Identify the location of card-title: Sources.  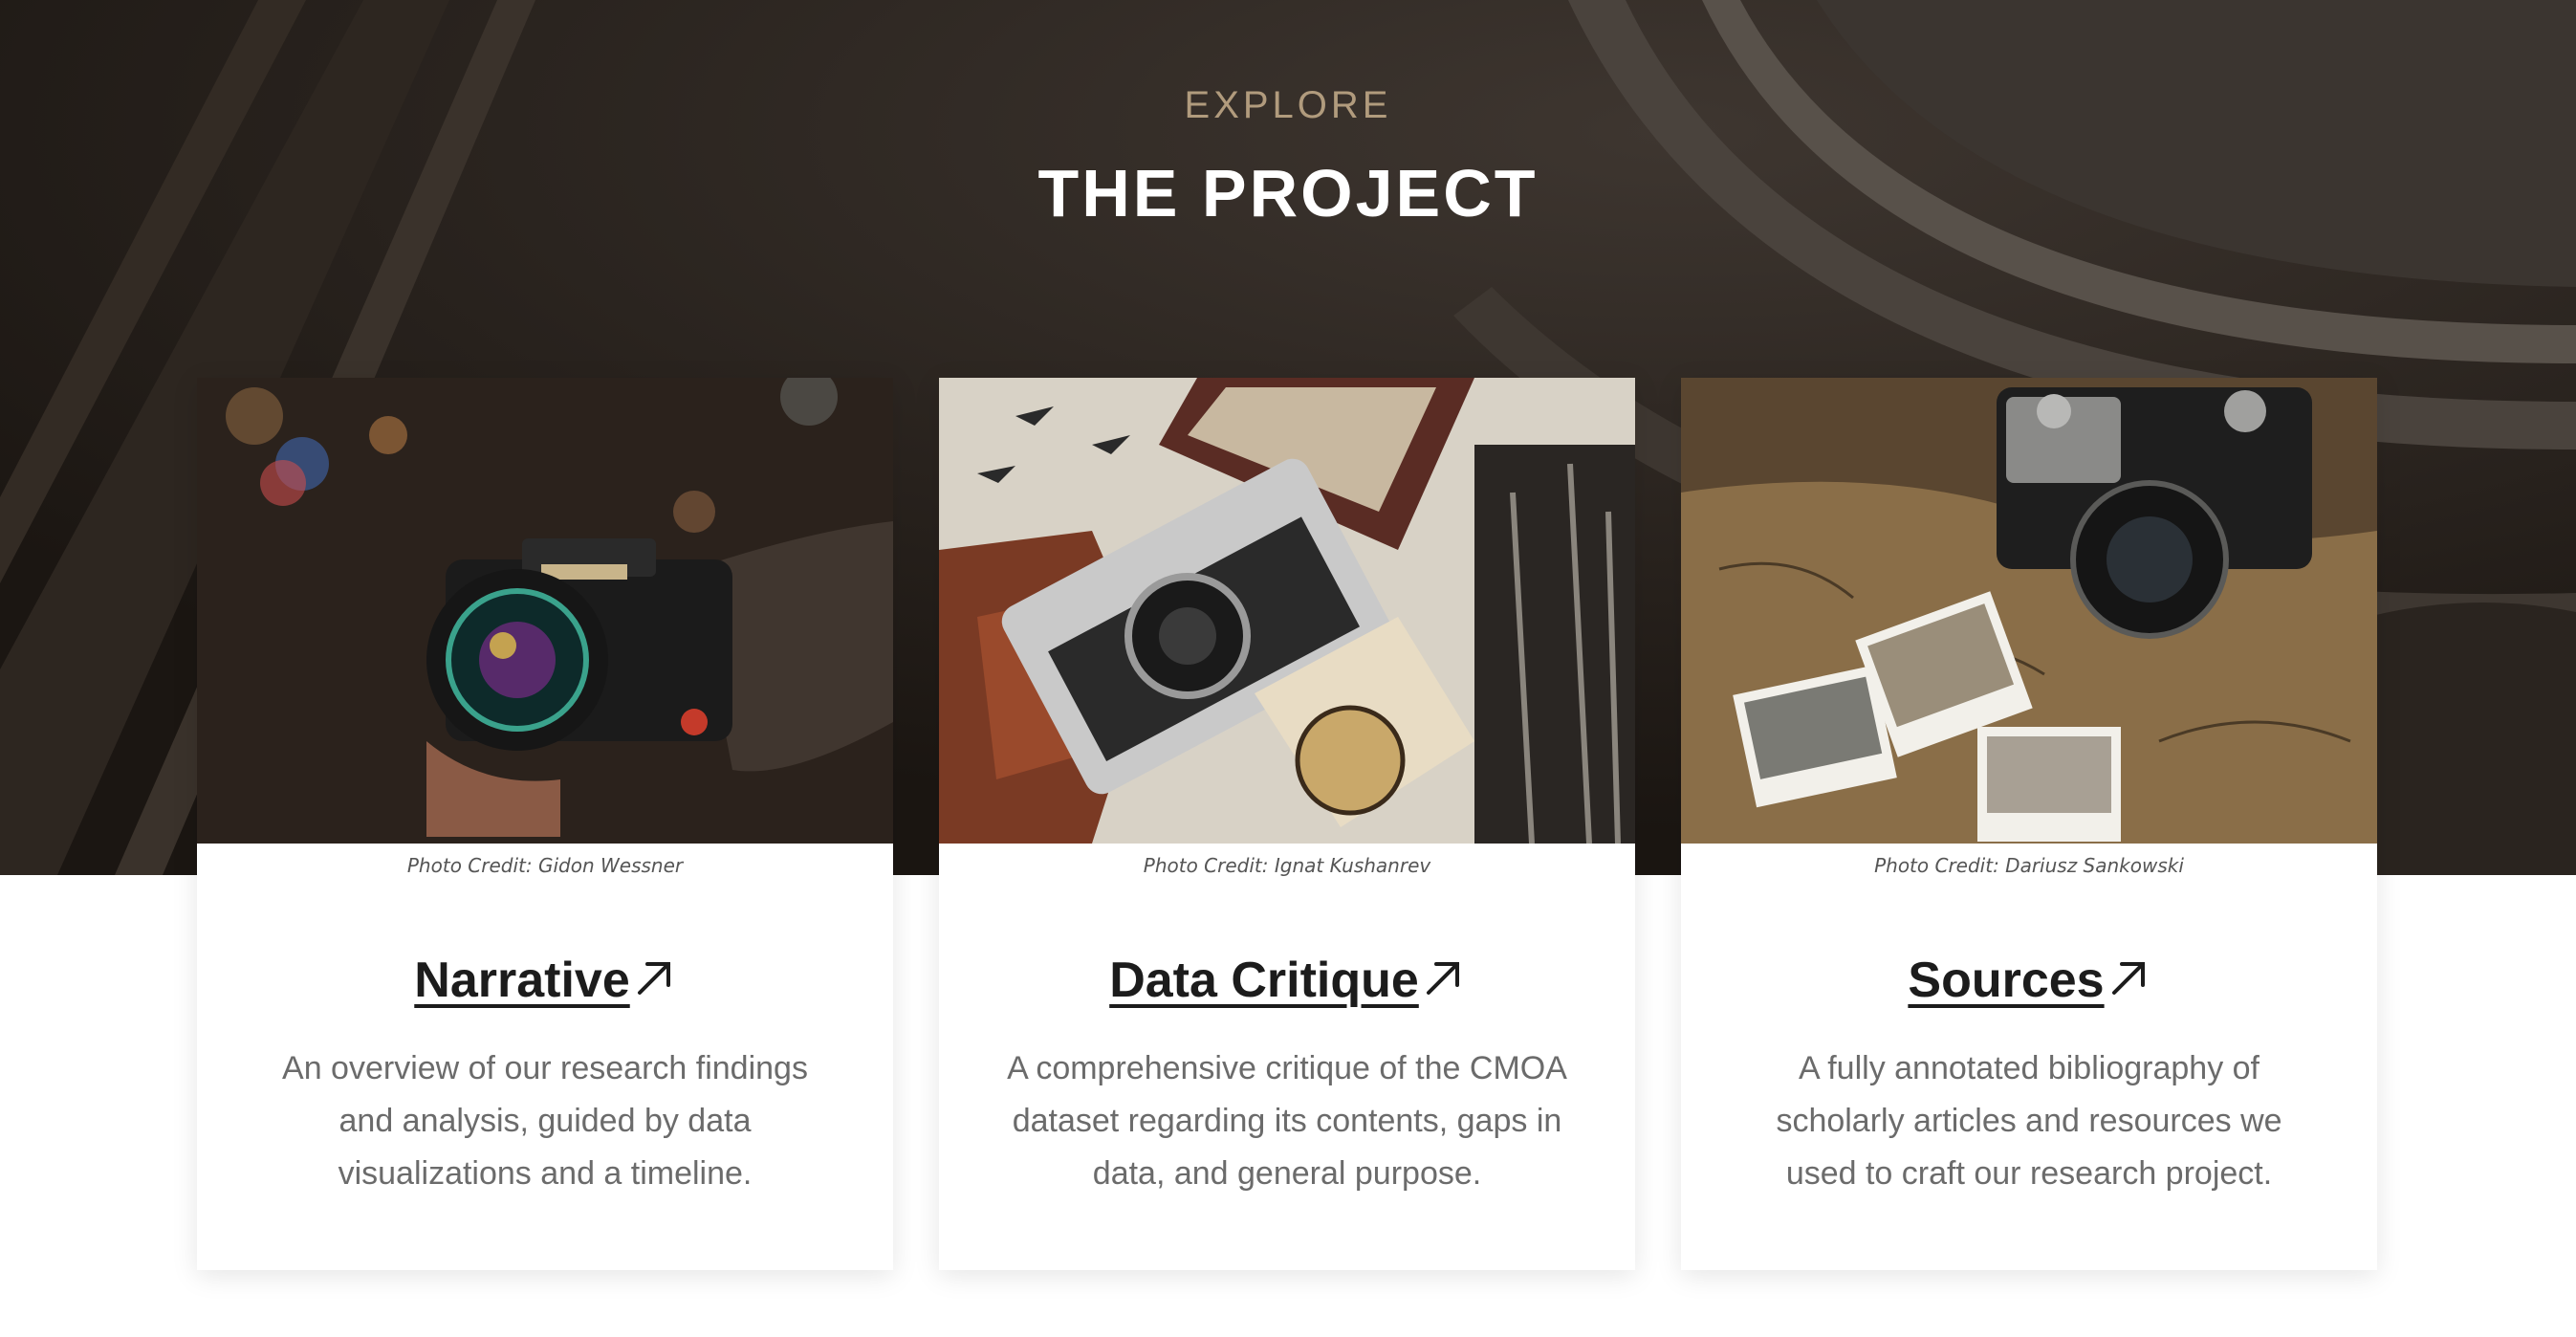
(2029, 981).